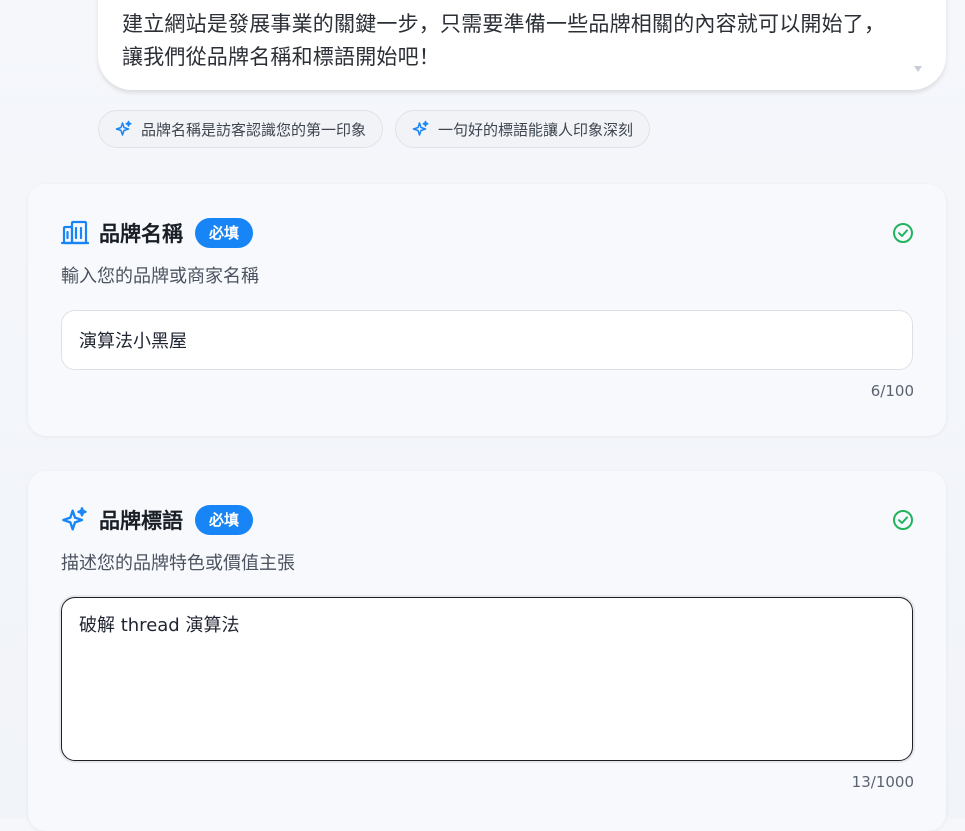  Describe the element at coordinates (882, 782) in the screenshot. I see `brand-slogan-char-counter: 13/1000` at that location.